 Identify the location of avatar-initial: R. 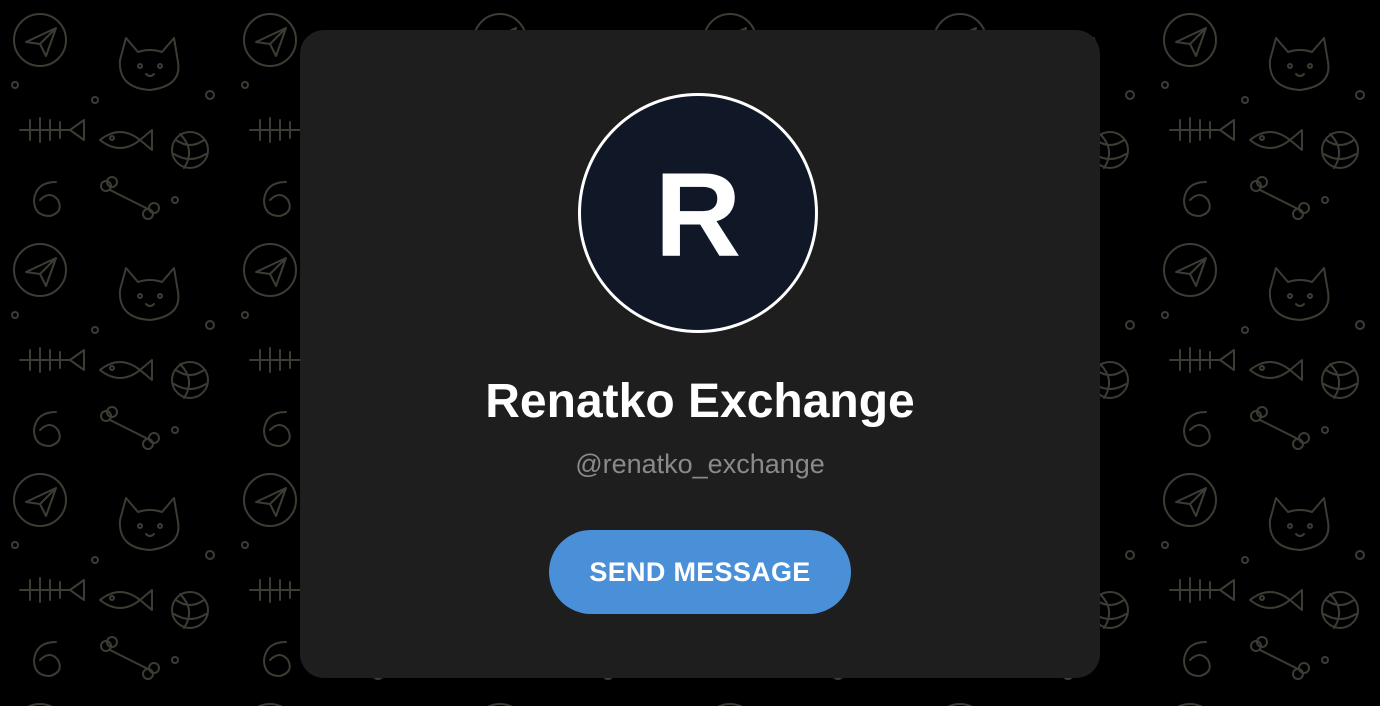
(698, 215).